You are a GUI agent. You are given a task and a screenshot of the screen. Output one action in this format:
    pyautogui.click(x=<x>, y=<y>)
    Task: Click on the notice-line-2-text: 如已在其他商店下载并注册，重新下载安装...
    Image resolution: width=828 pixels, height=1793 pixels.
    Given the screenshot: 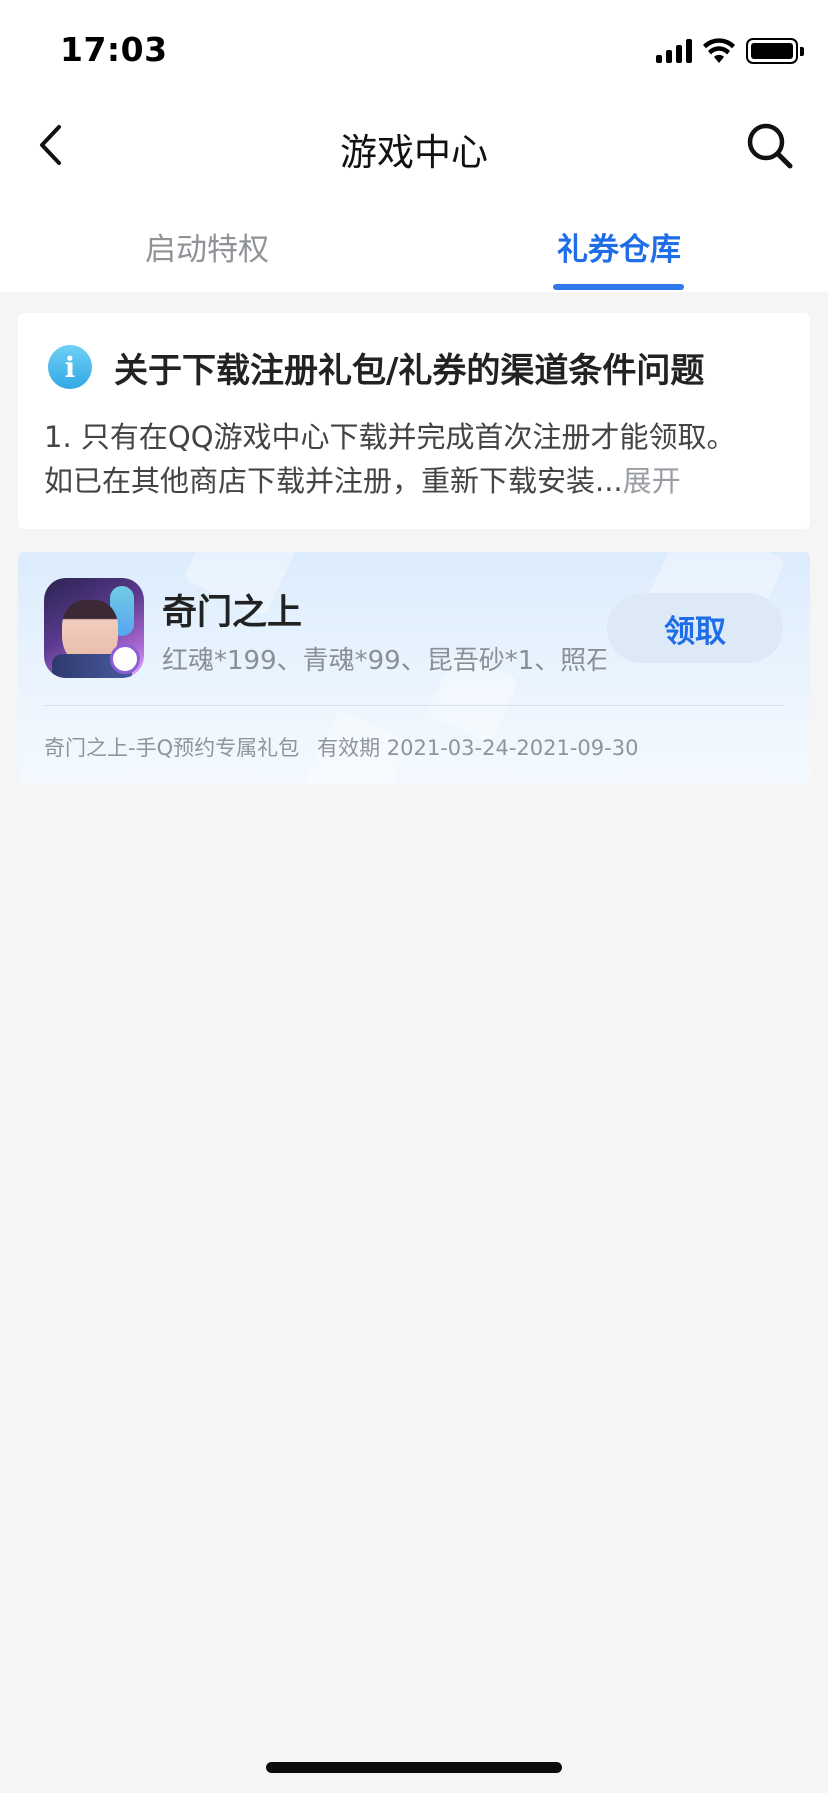 What is the action you would take?
    pyautogui.click(x=333, y=481)
    